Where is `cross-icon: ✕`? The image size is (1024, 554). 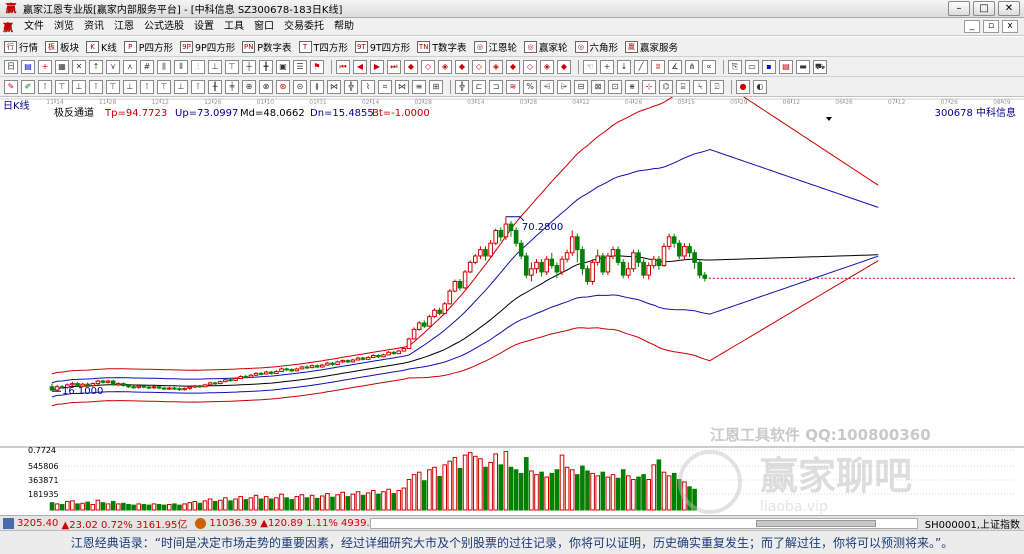 cross-icon: ✕ is located at coordinates (79, 66).